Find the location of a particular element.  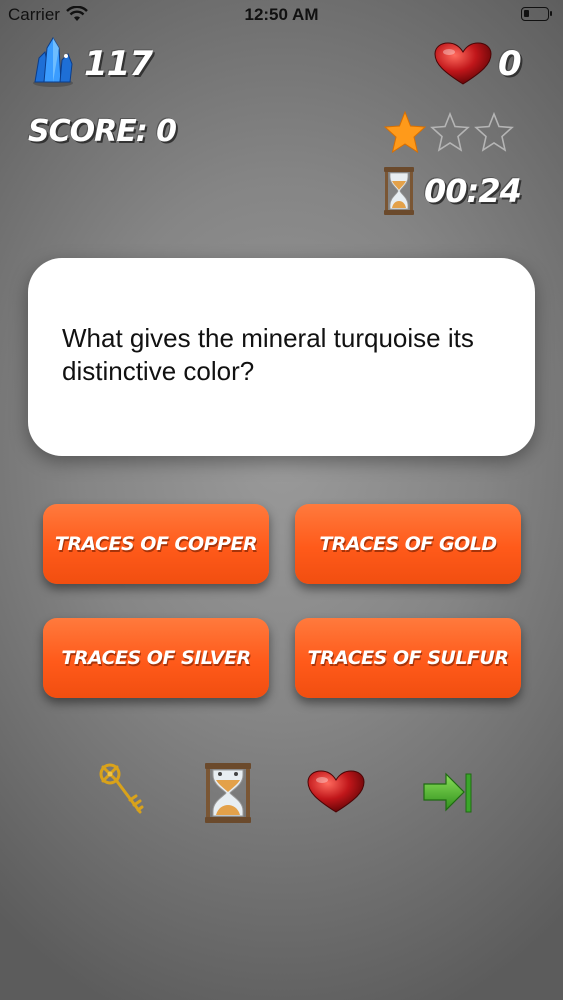

key-icon is located at coordinates (124, 793).